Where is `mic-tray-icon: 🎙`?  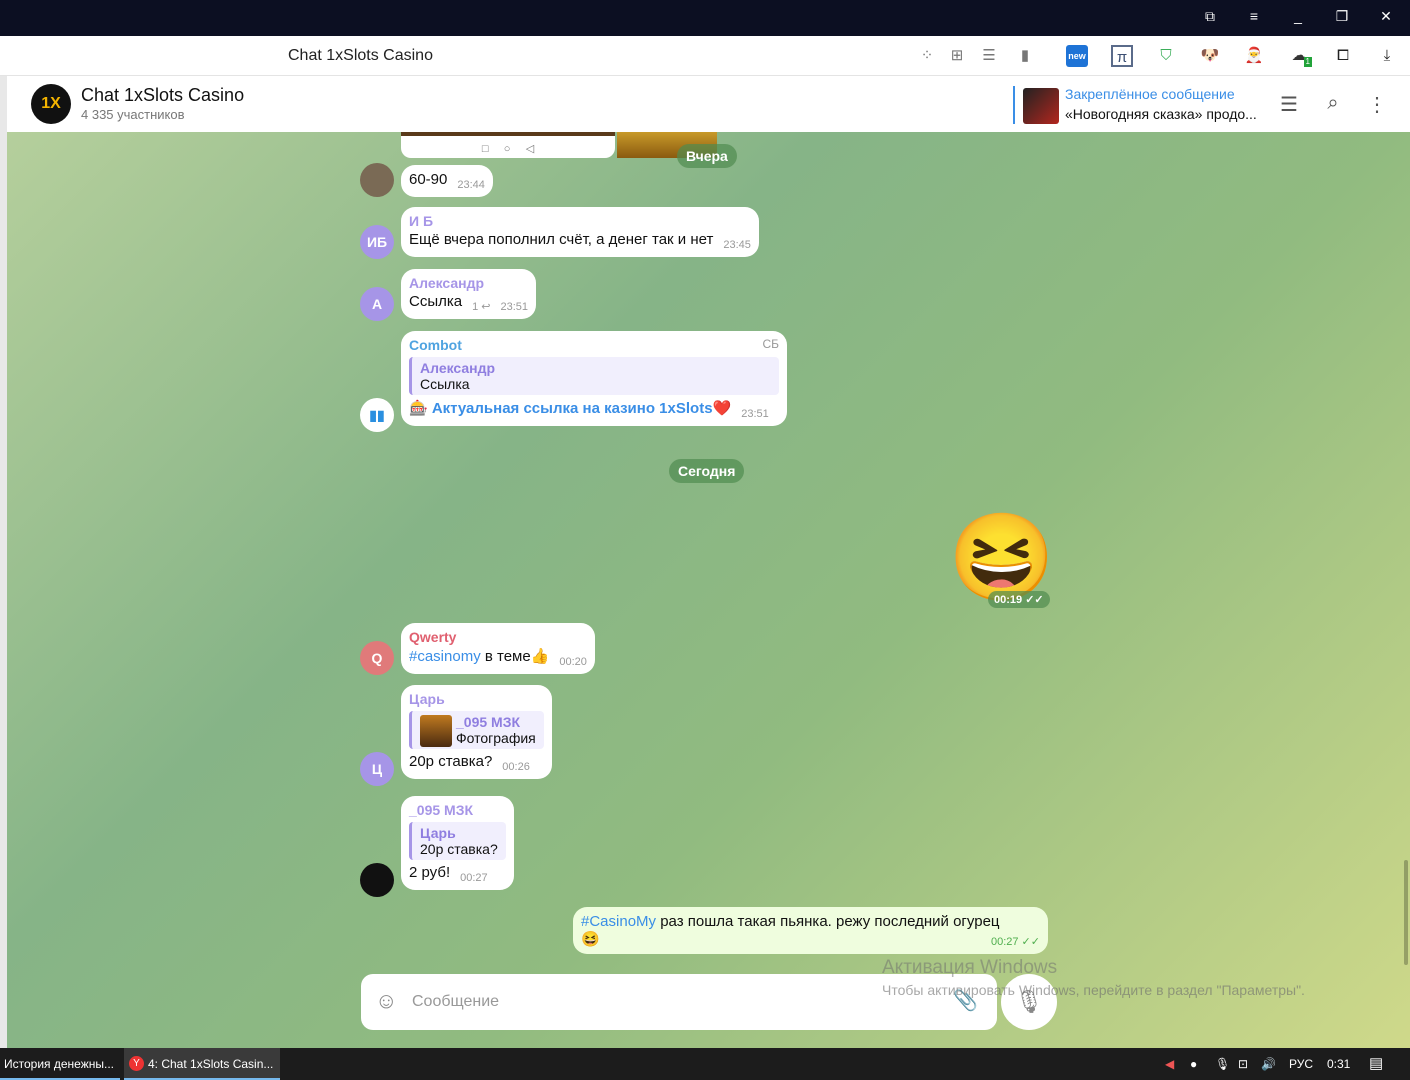
mic-tray-icon: 🎙 is located at coordinates (1222, 1064).